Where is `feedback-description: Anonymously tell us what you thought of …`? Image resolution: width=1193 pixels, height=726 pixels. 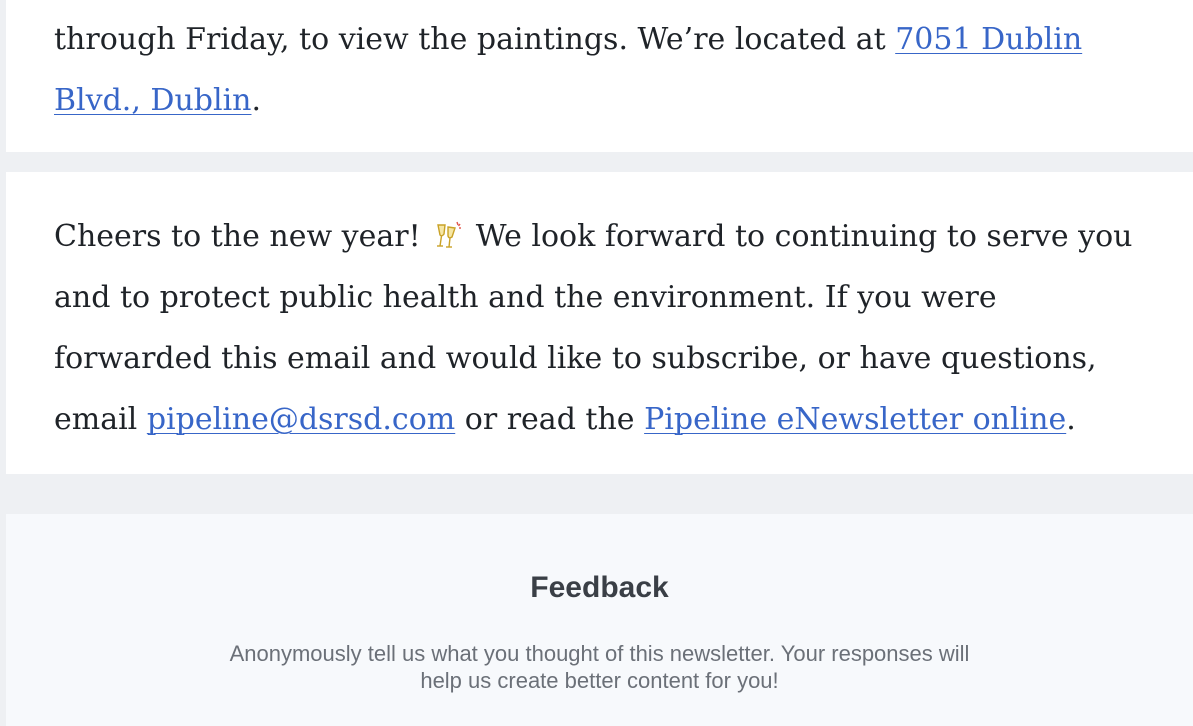
feedback-description: Anonymously tell us what you thought of … is located at coordinates (599, 667).